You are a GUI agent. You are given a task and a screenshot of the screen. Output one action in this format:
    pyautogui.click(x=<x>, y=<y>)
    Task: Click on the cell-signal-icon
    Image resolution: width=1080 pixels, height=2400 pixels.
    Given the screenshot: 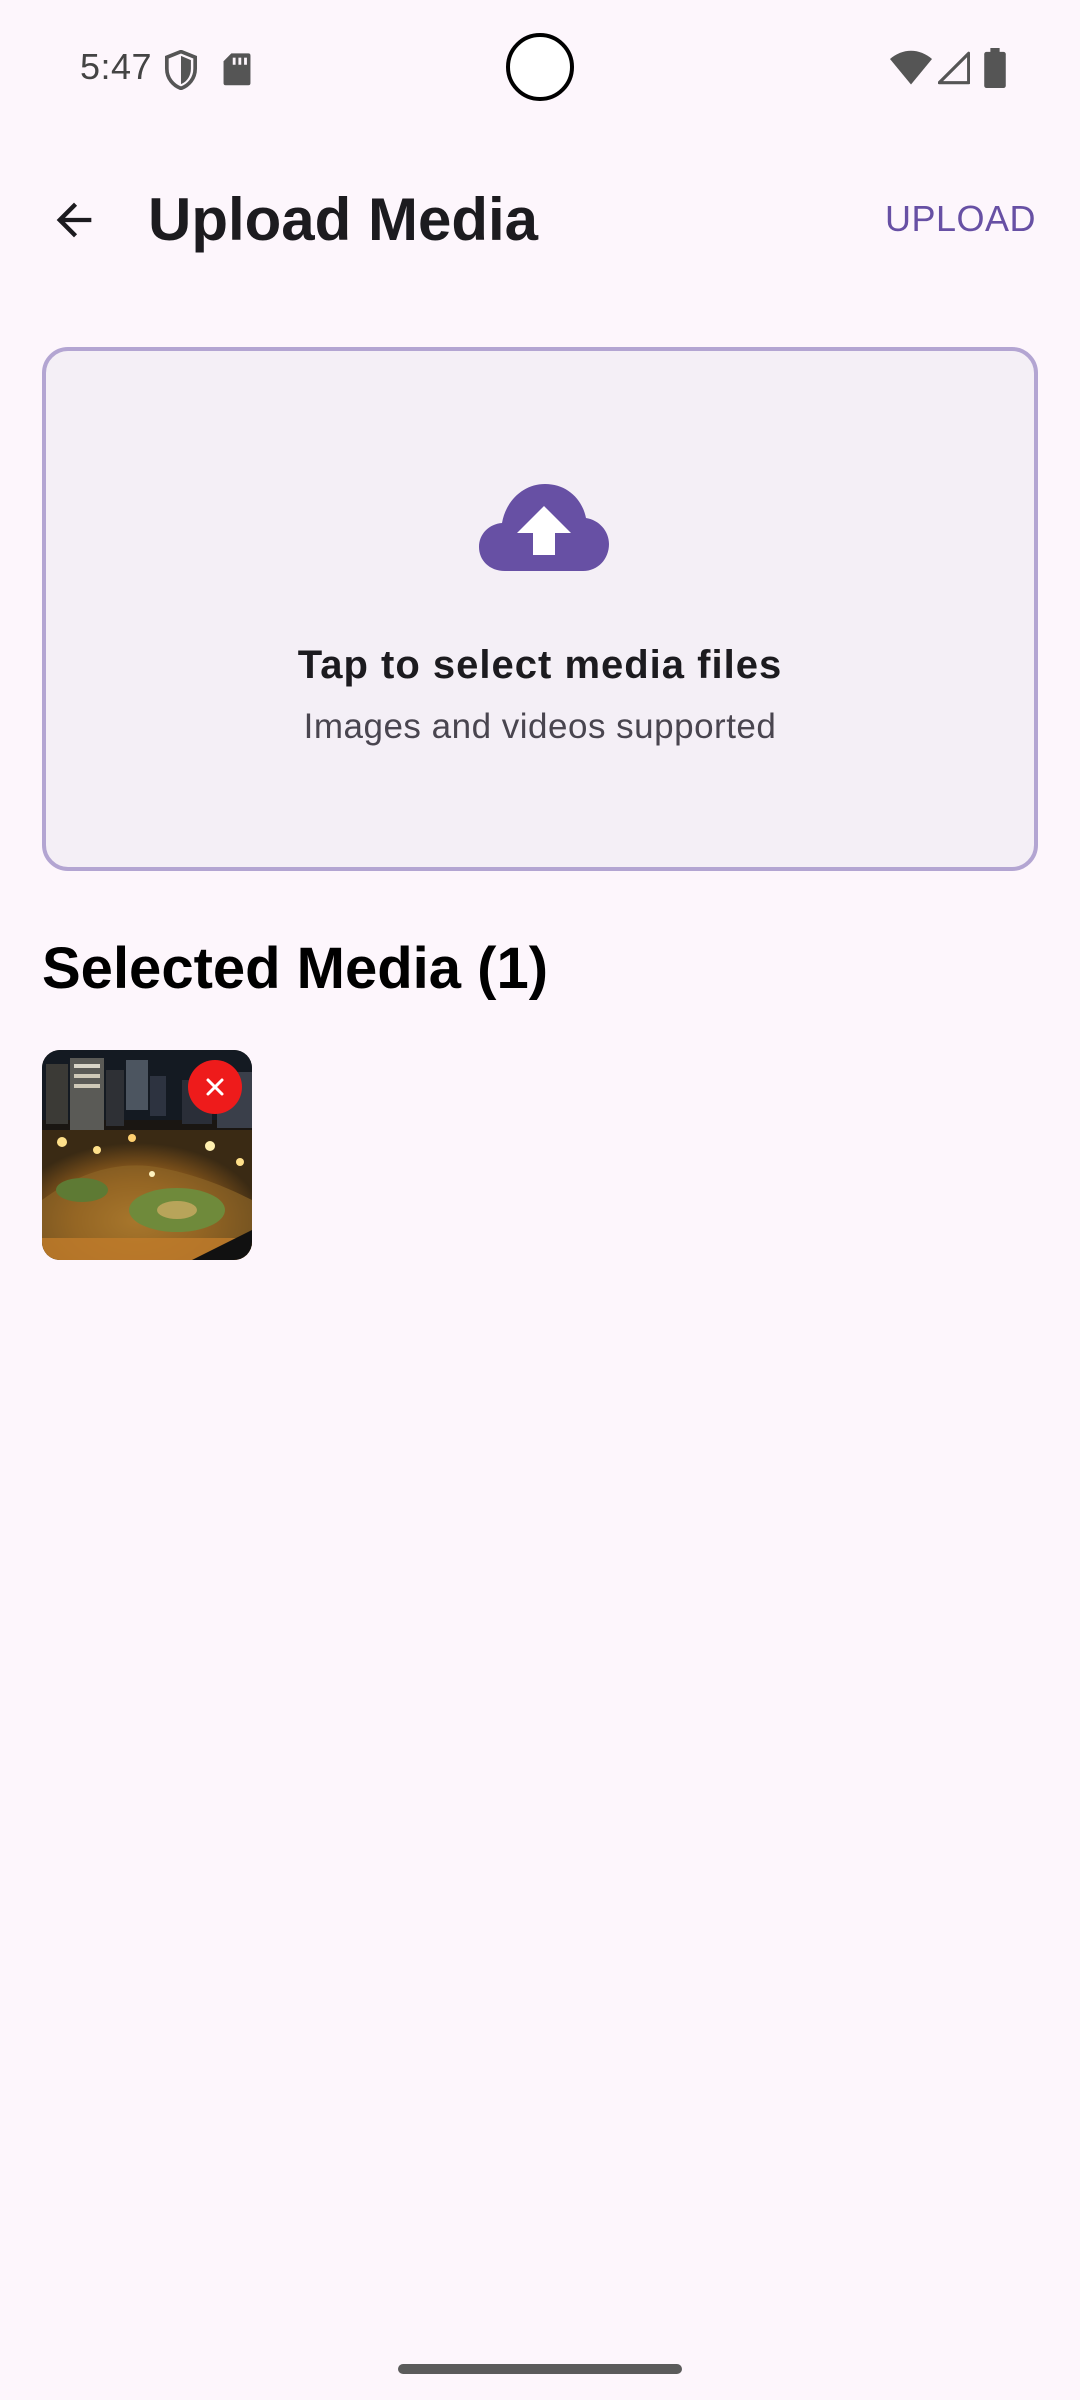 What is the action you would take?
    pyautogui.click(x=954, y=68)
    